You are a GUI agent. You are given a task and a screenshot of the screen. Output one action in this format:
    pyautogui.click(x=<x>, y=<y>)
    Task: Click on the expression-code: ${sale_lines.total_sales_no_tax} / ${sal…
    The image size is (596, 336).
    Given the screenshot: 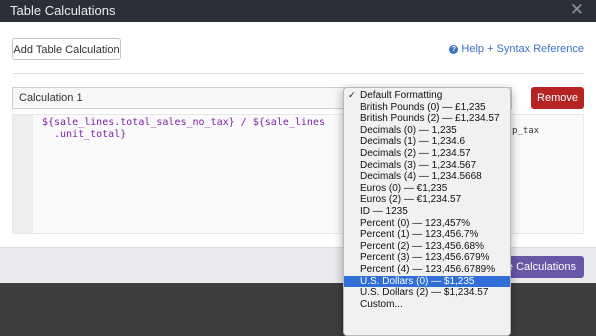 What is the action you would take?
    pyautogui.click(x=183, y=129)
    